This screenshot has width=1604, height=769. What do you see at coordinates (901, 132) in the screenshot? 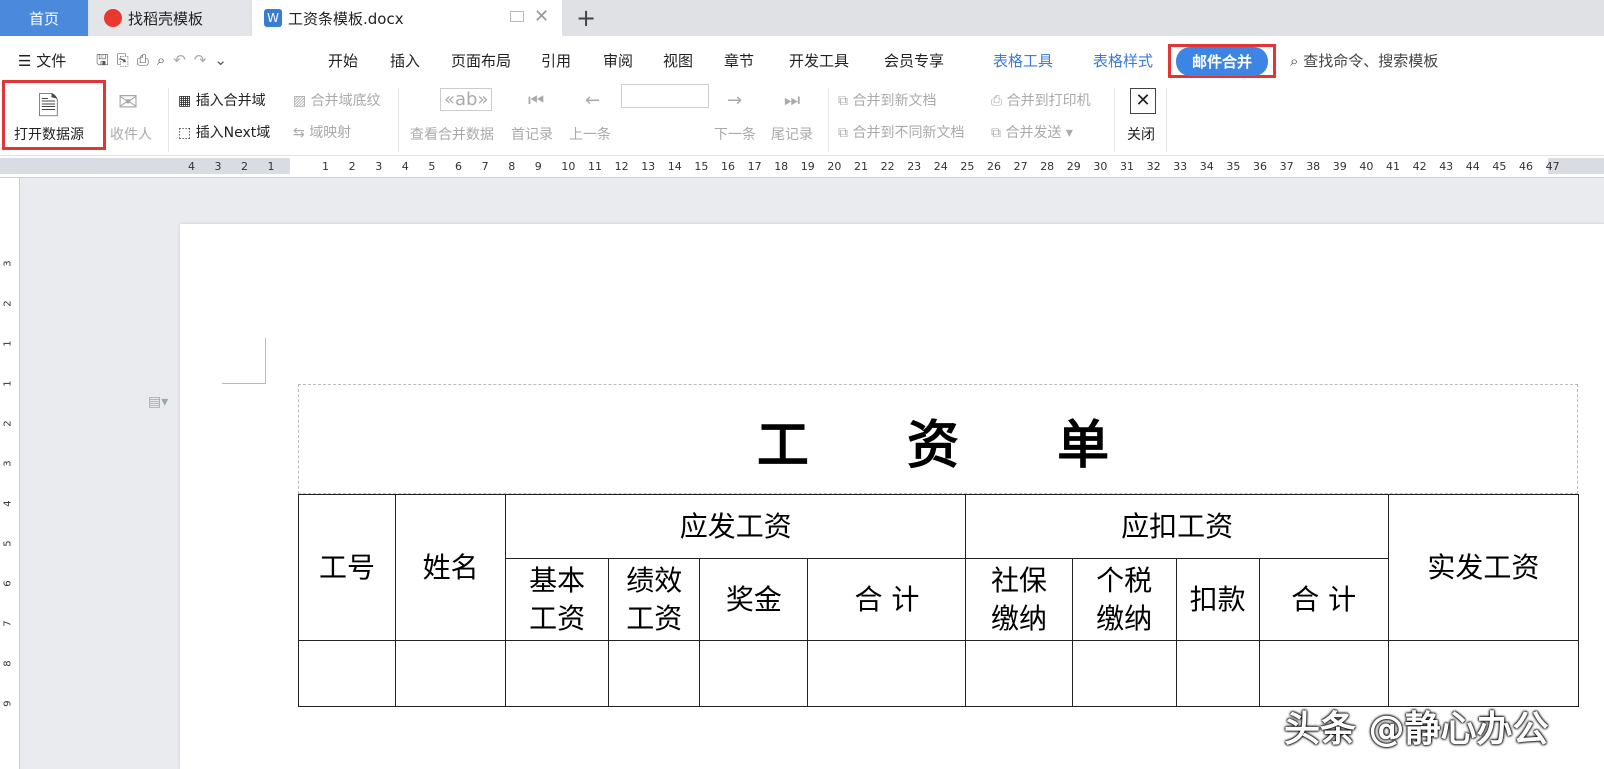
I see `merge-to-diff-docs-button: ⧉ 合并到不同新文档` at bounding box center [901, 132].